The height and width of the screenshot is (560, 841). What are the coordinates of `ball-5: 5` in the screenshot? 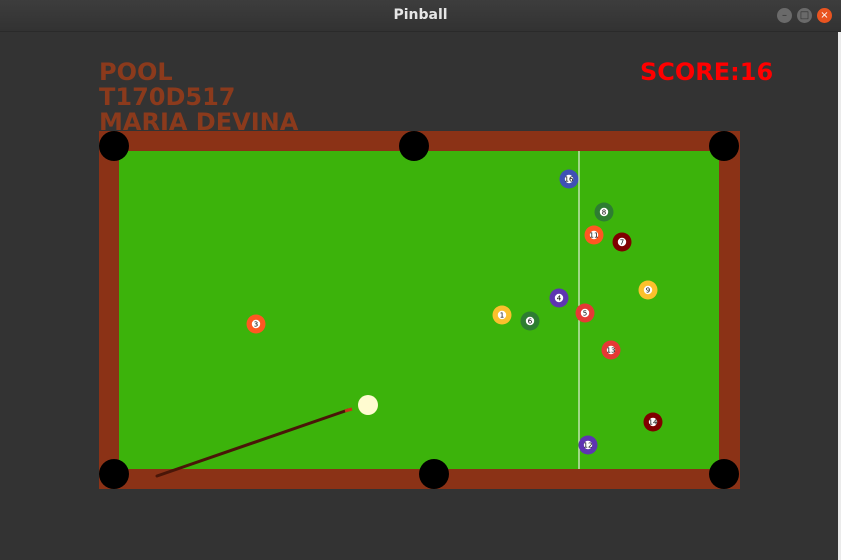 It's located at (585, 313).